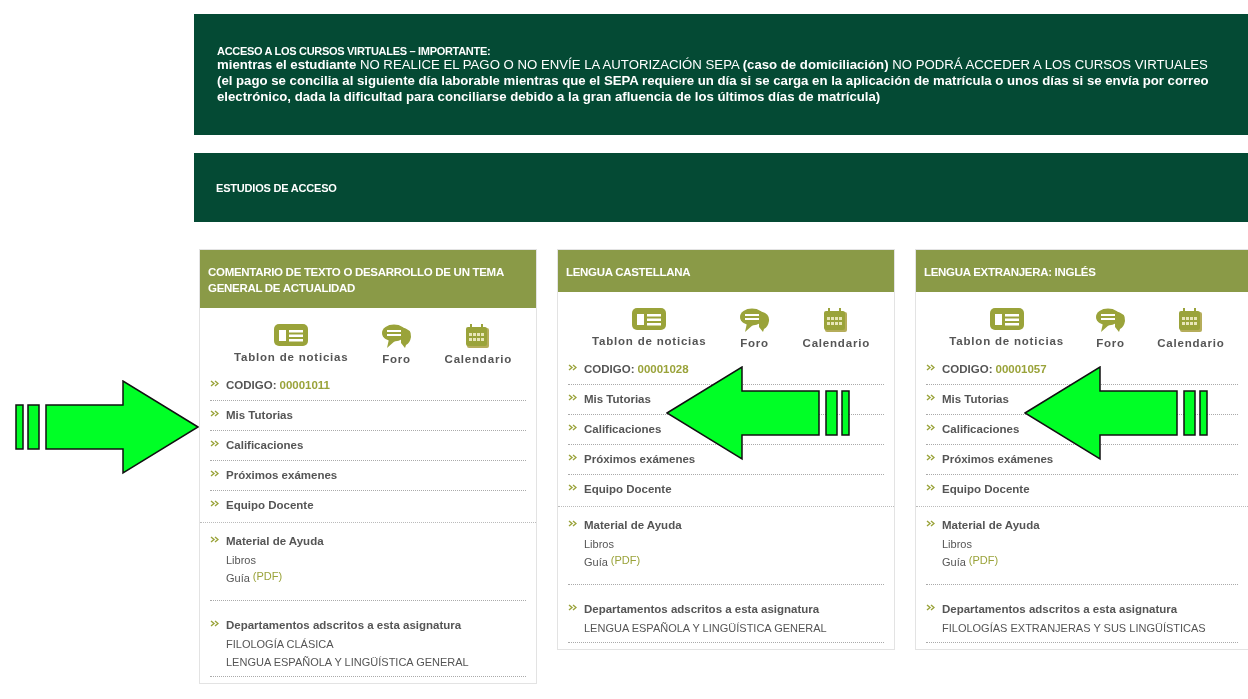  I want to click on course-title: COMENTARIO DE TEXTO O DESARROLLO DE UN TEMA GENERAL DE ACTUALIDAD, so click(368, 279).